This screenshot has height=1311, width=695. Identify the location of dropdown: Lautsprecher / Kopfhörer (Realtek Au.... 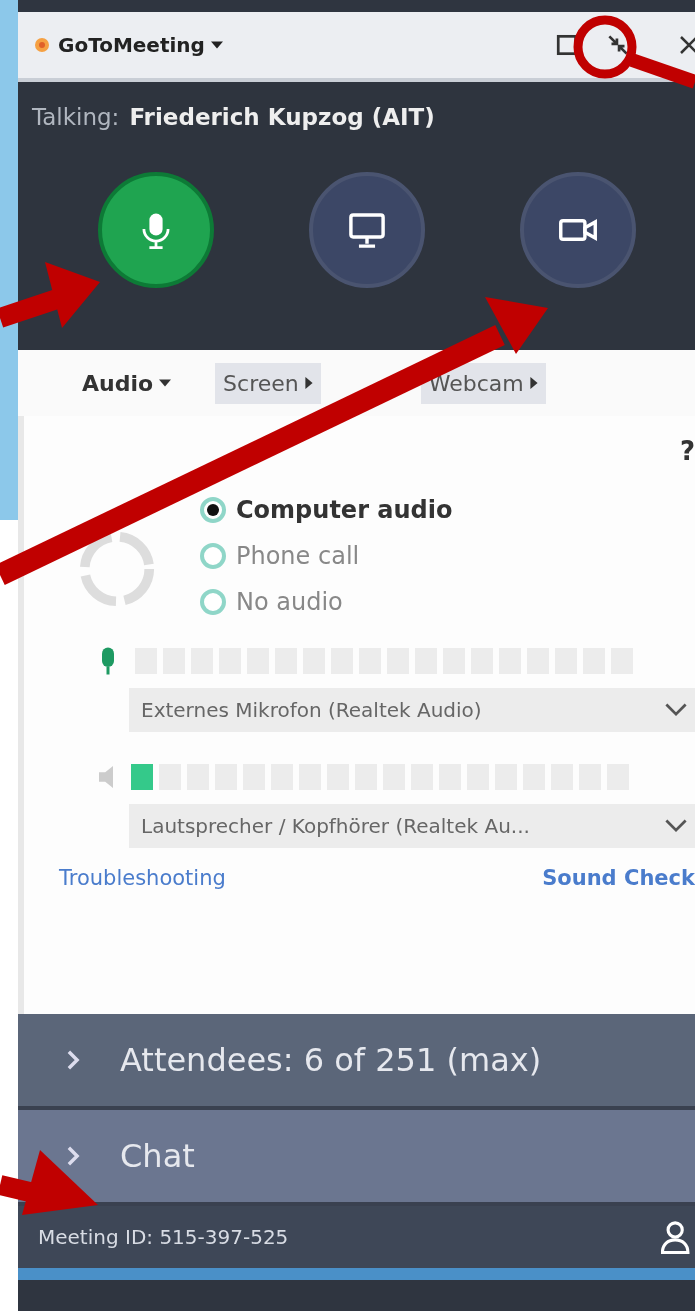
(412, 826).